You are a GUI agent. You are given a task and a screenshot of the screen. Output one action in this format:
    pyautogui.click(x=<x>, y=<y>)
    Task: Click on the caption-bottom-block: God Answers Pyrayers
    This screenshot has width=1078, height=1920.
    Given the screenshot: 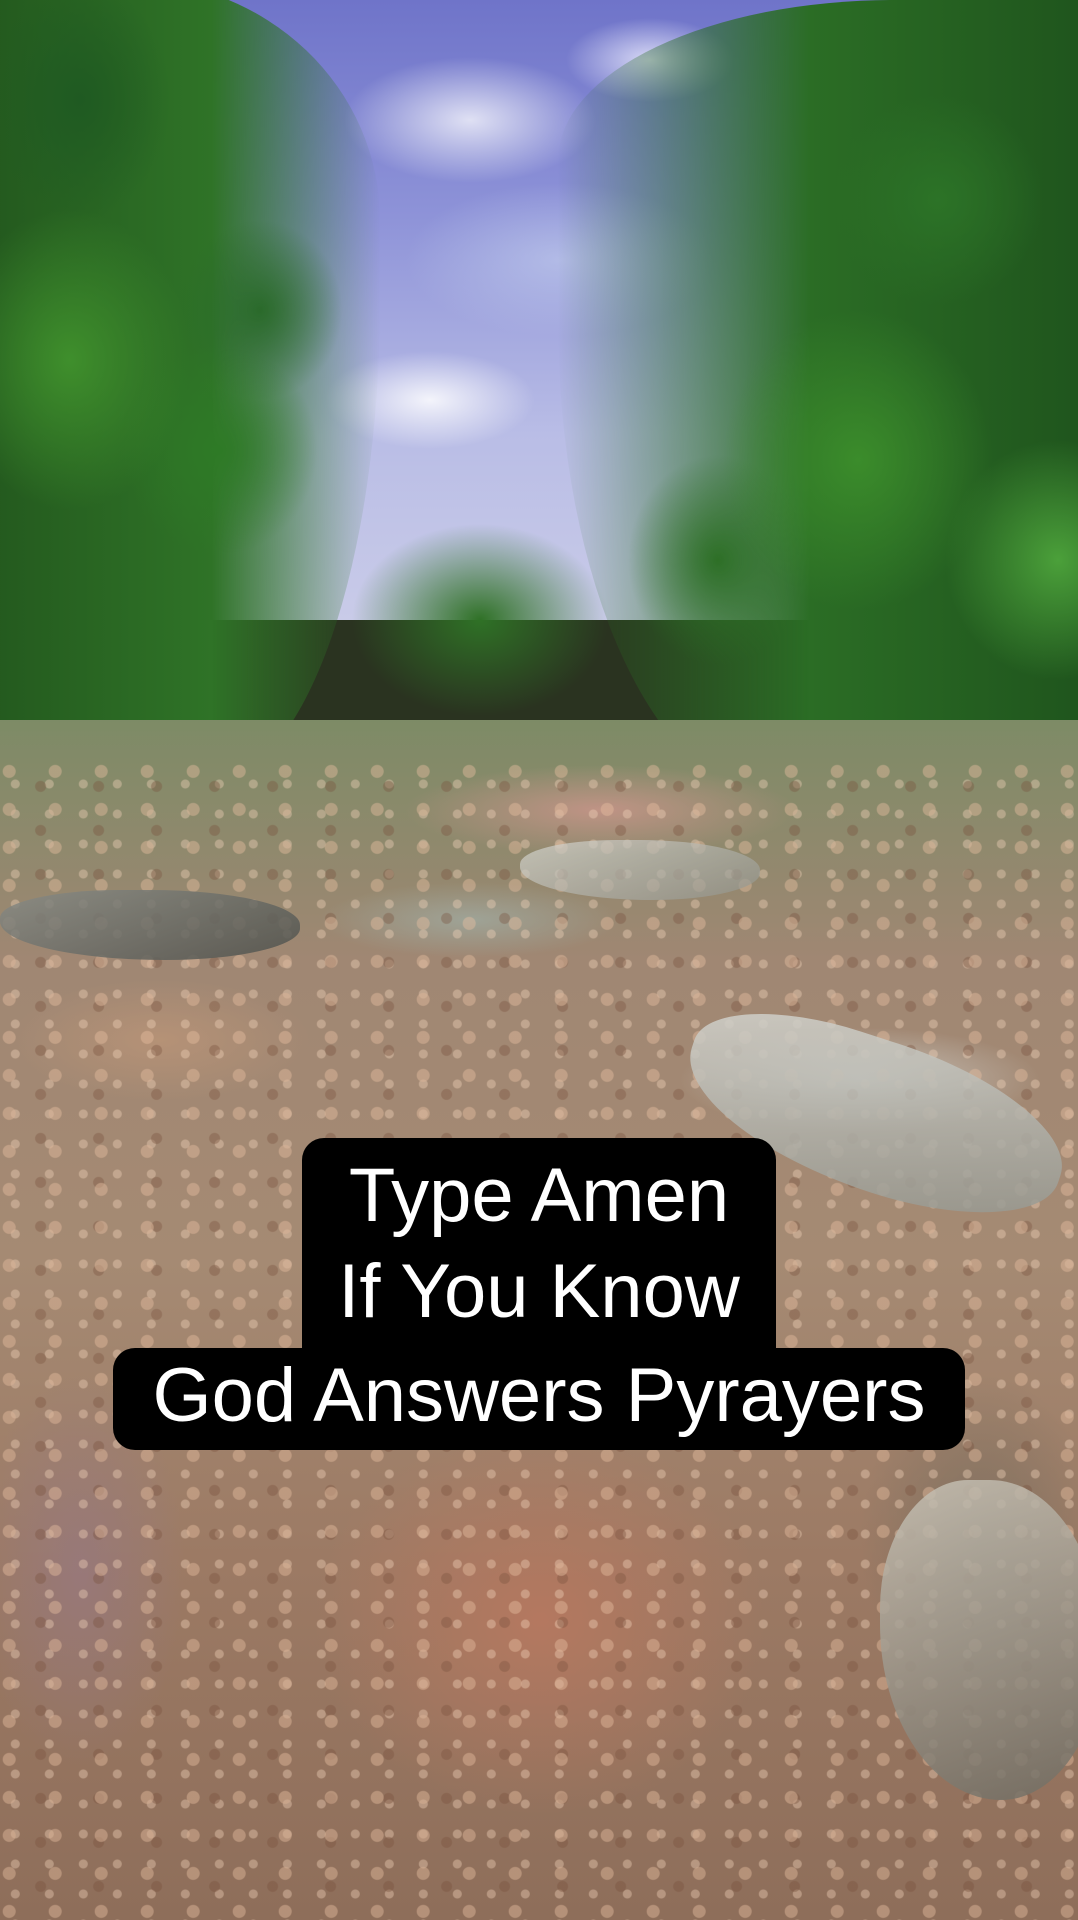 What is the action you would take?
    pyautogui.click(x=539, y=1399)
    